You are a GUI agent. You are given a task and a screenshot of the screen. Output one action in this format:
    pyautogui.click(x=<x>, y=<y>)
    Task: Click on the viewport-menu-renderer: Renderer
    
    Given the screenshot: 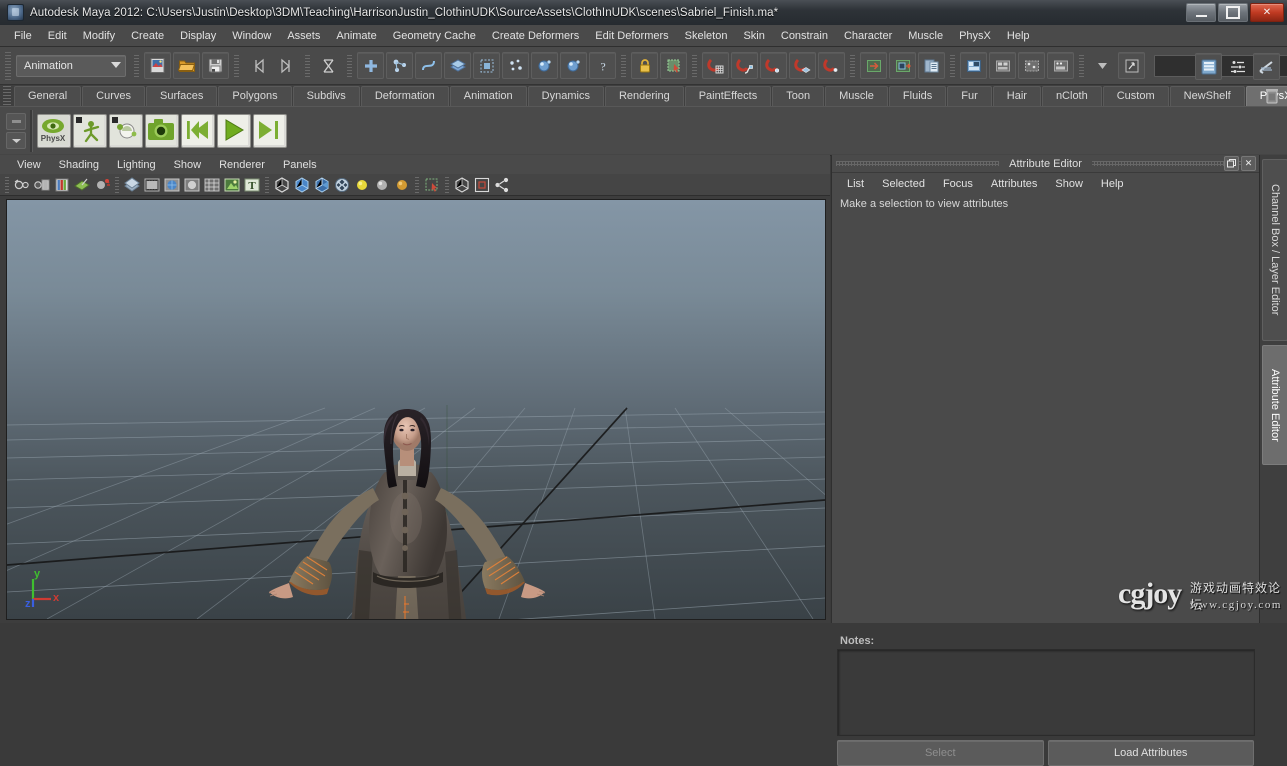 What is the action you would take?
    pyautogui.click(x=242, y=165)
    